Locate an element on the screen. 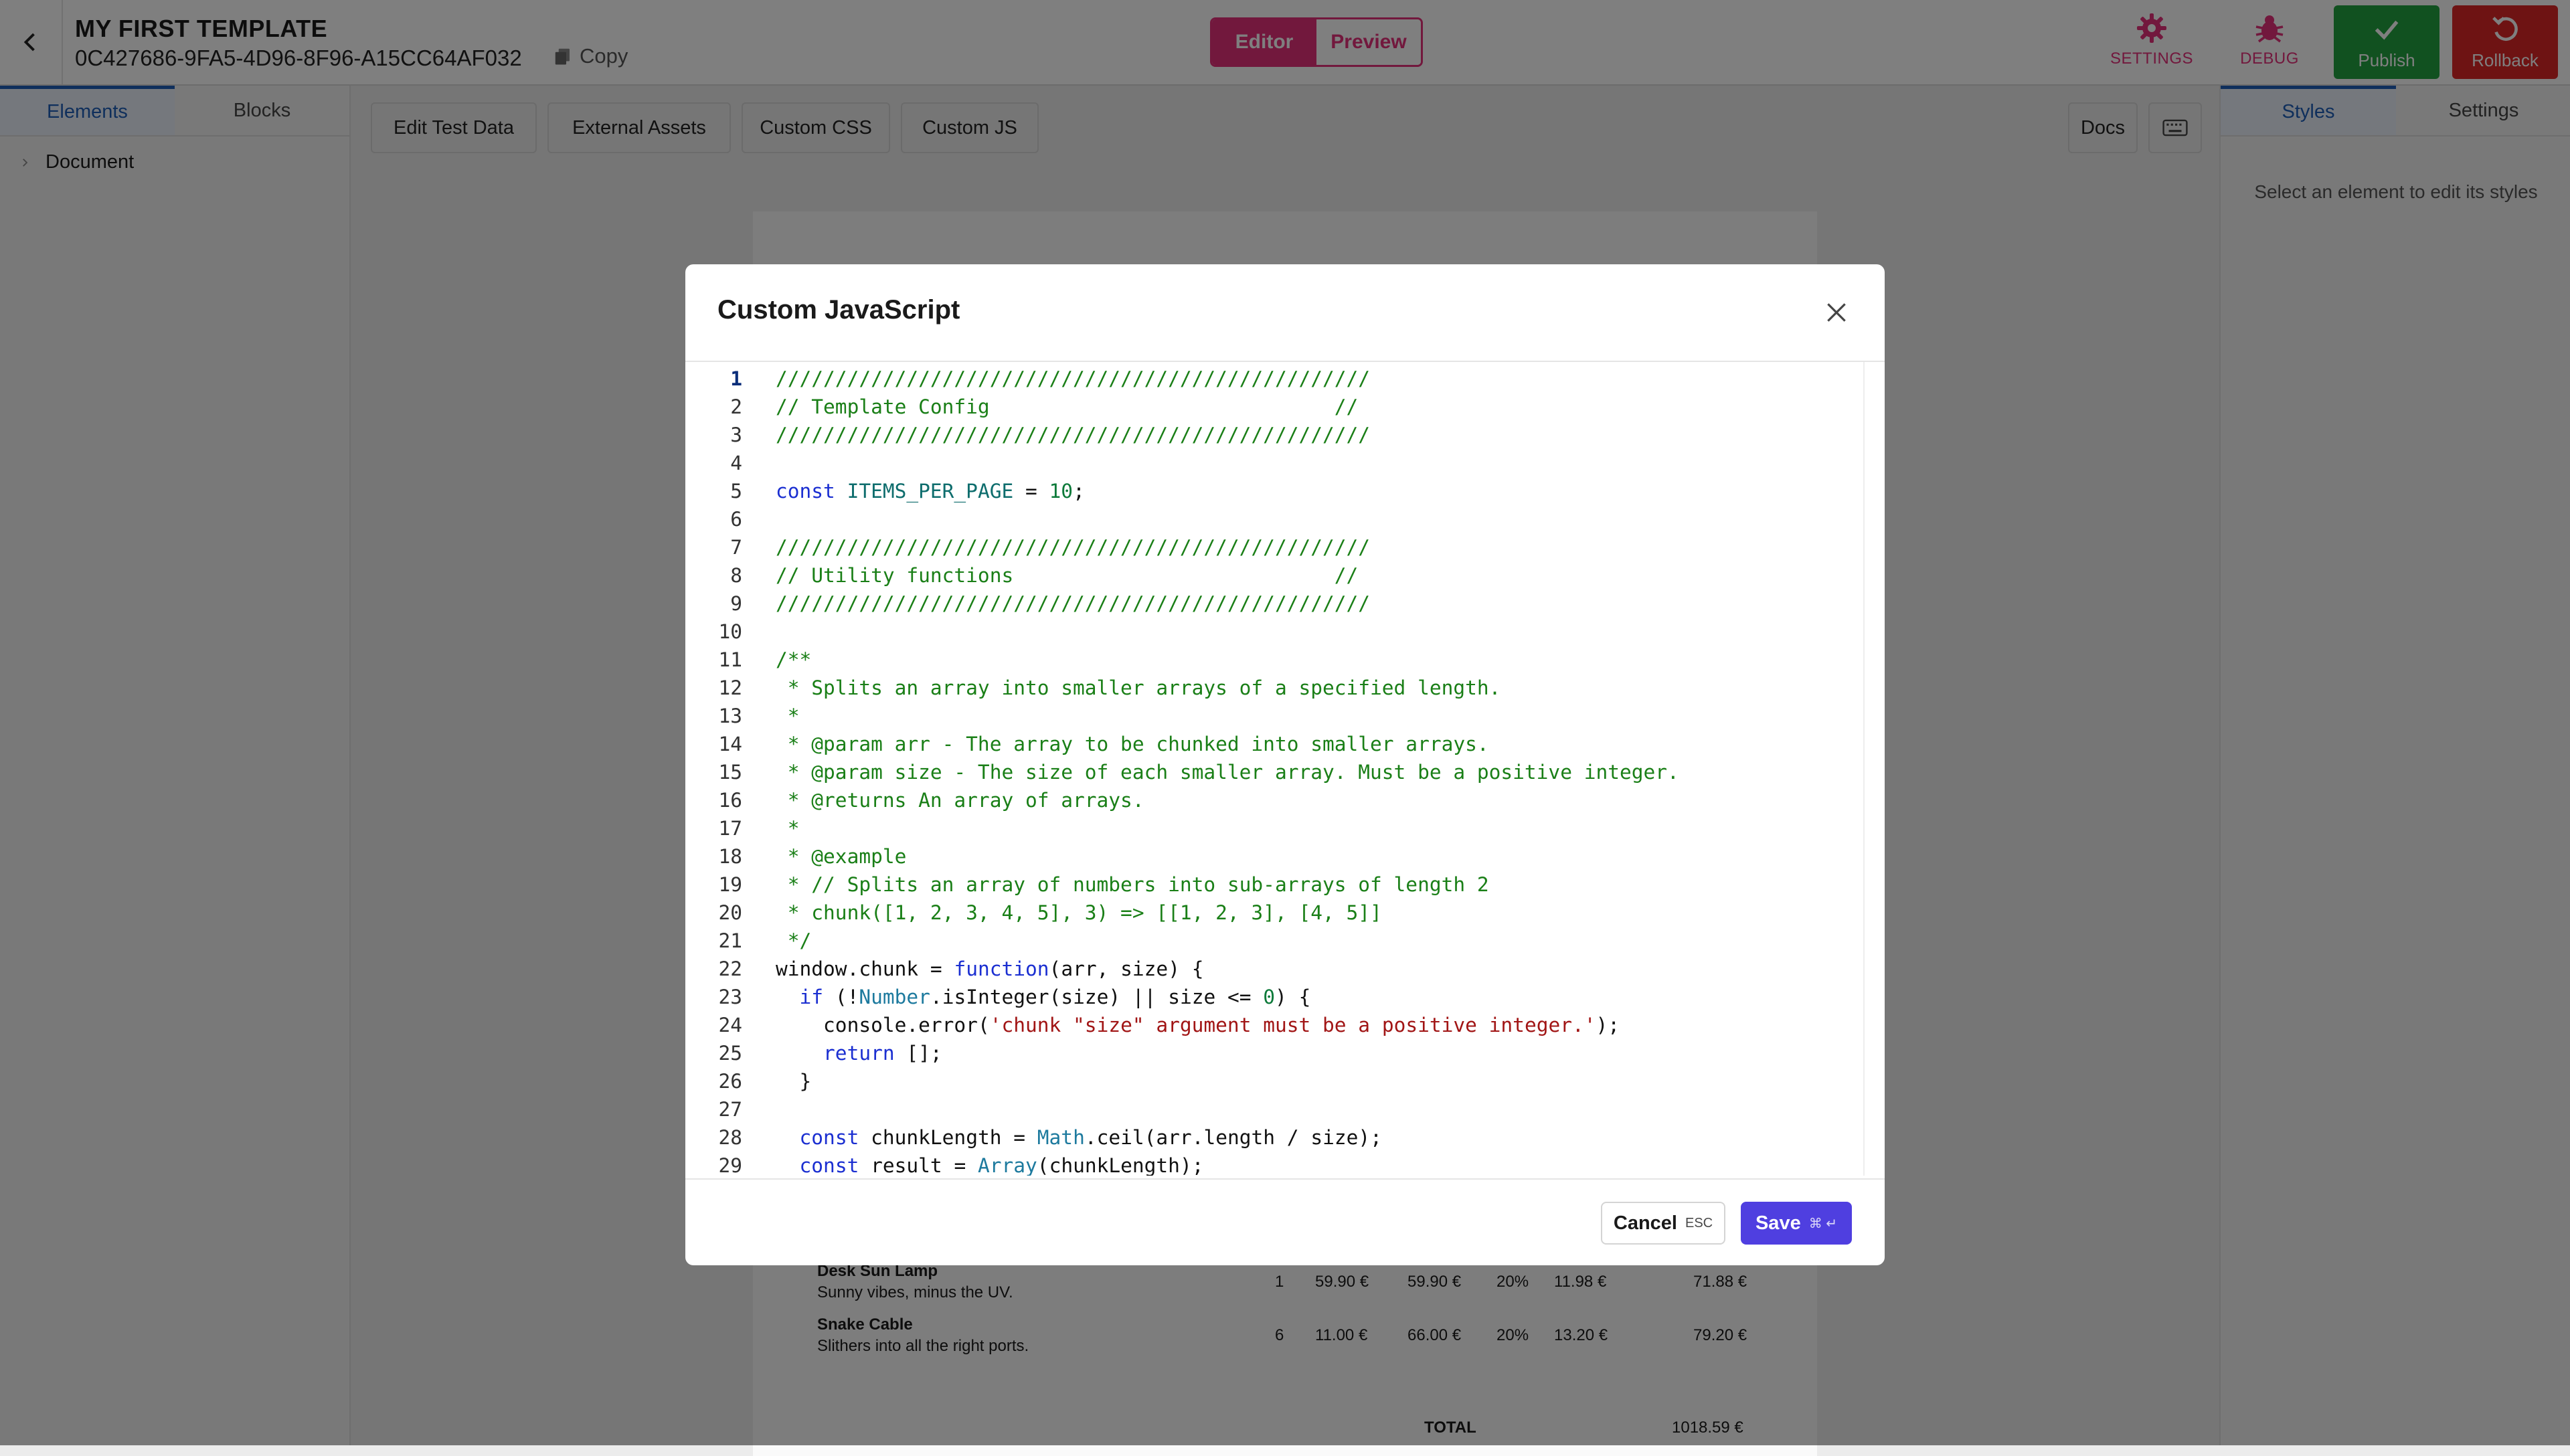  line-number: 27 is located at coordinates (730, 1109).